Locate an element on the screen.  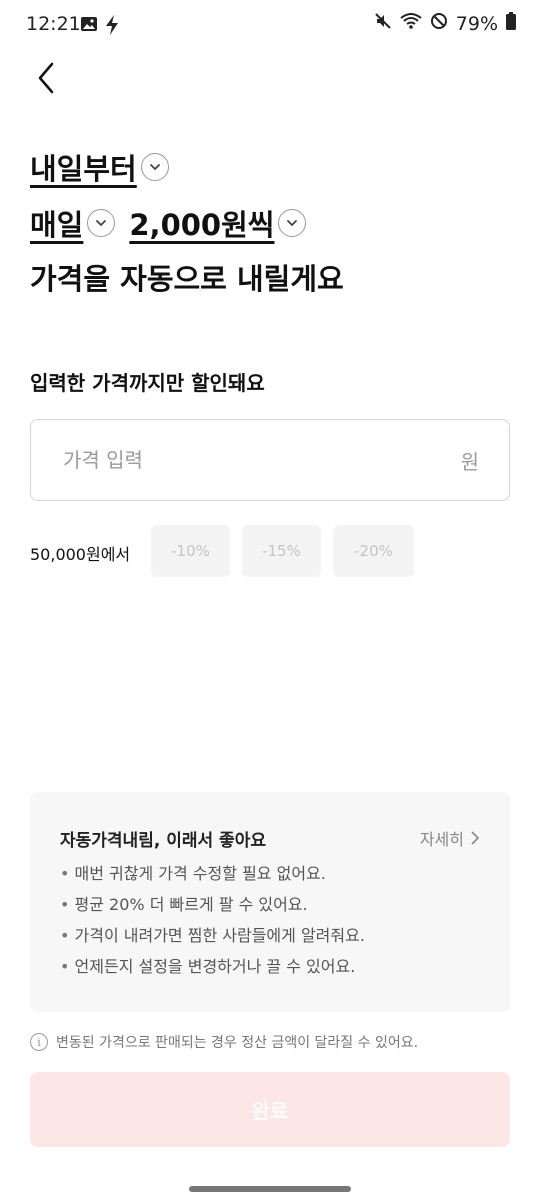
gallery-icon is located at coordinates (89, 27).